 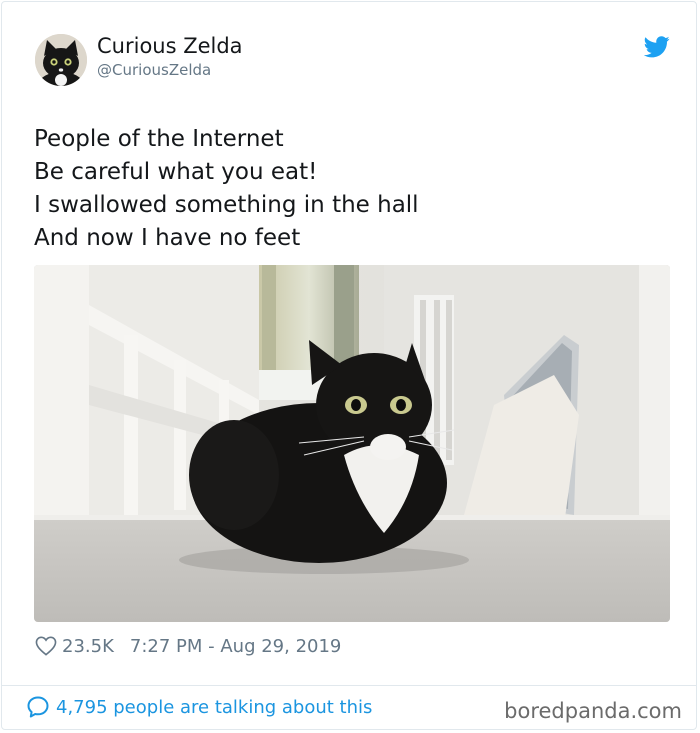 What do you see at coordinates (154, 70) in the screenshot?
I see `author-handle: @CuriousZelda` at bounding box center [154, 70].